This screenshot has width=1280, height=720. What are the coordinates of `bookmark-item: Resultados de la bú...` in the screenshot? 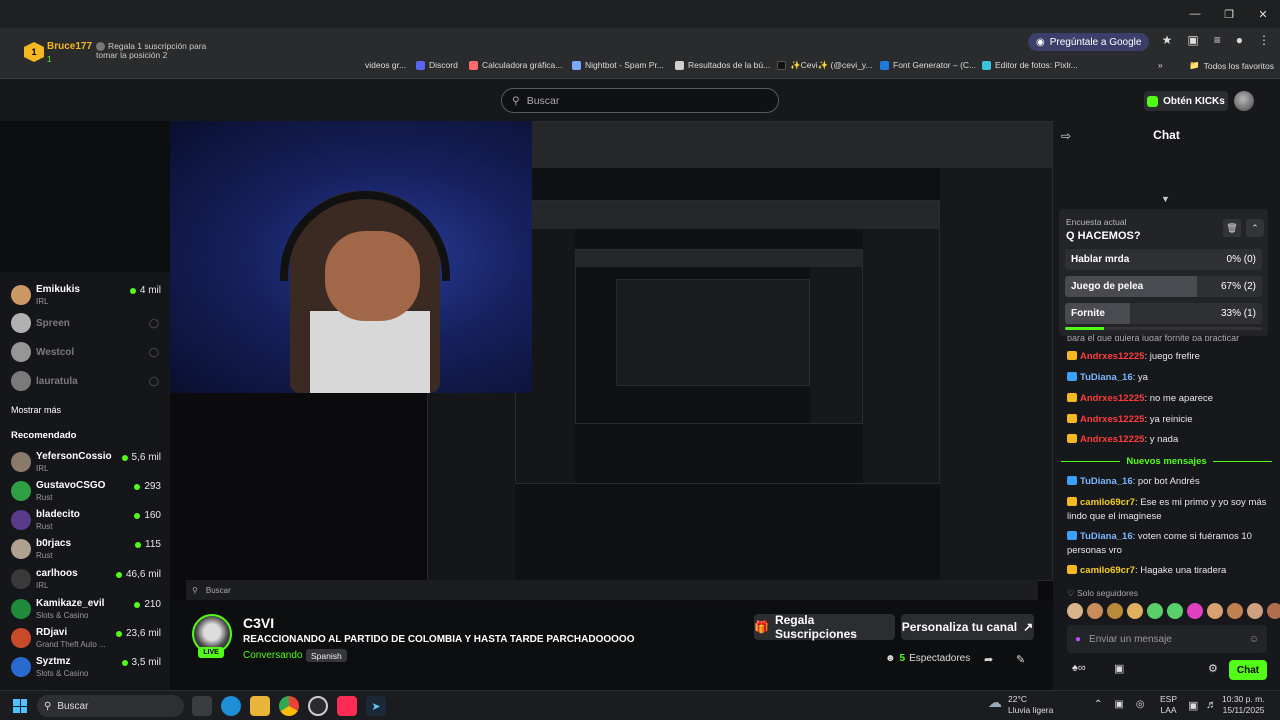 It's located at (722, 65).